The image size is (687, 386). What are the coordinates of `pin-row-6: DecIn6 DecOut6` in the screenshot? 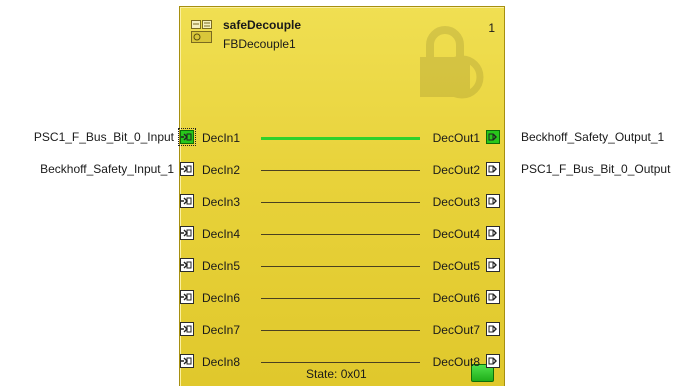 It's located at (342, 298).